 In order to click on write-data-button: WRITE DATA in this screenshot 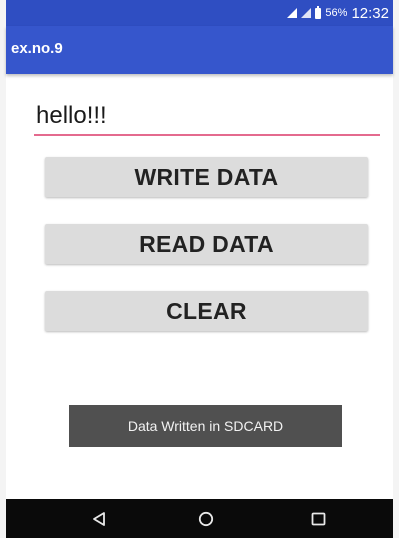, I will do `click(206, 177)`.